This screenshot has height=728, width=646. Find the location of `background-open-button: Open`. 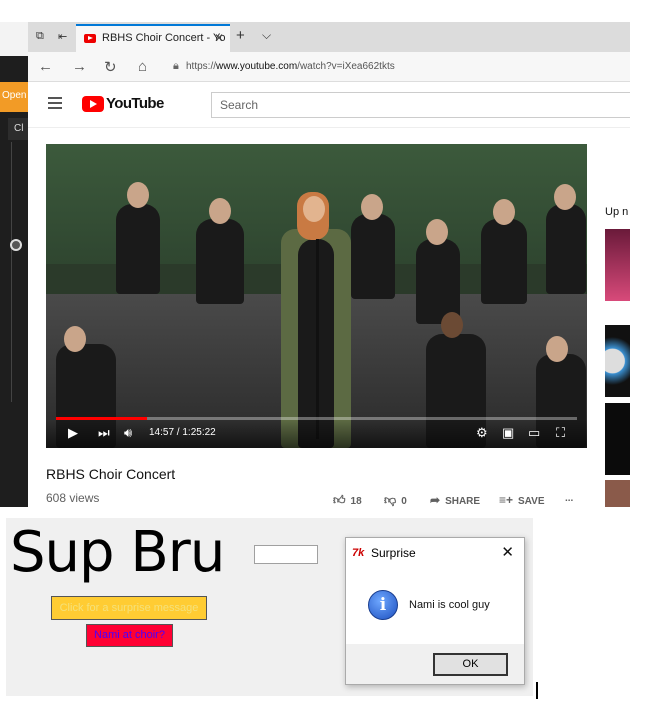

background-open-button: Open is located at coordinates (14, 97).